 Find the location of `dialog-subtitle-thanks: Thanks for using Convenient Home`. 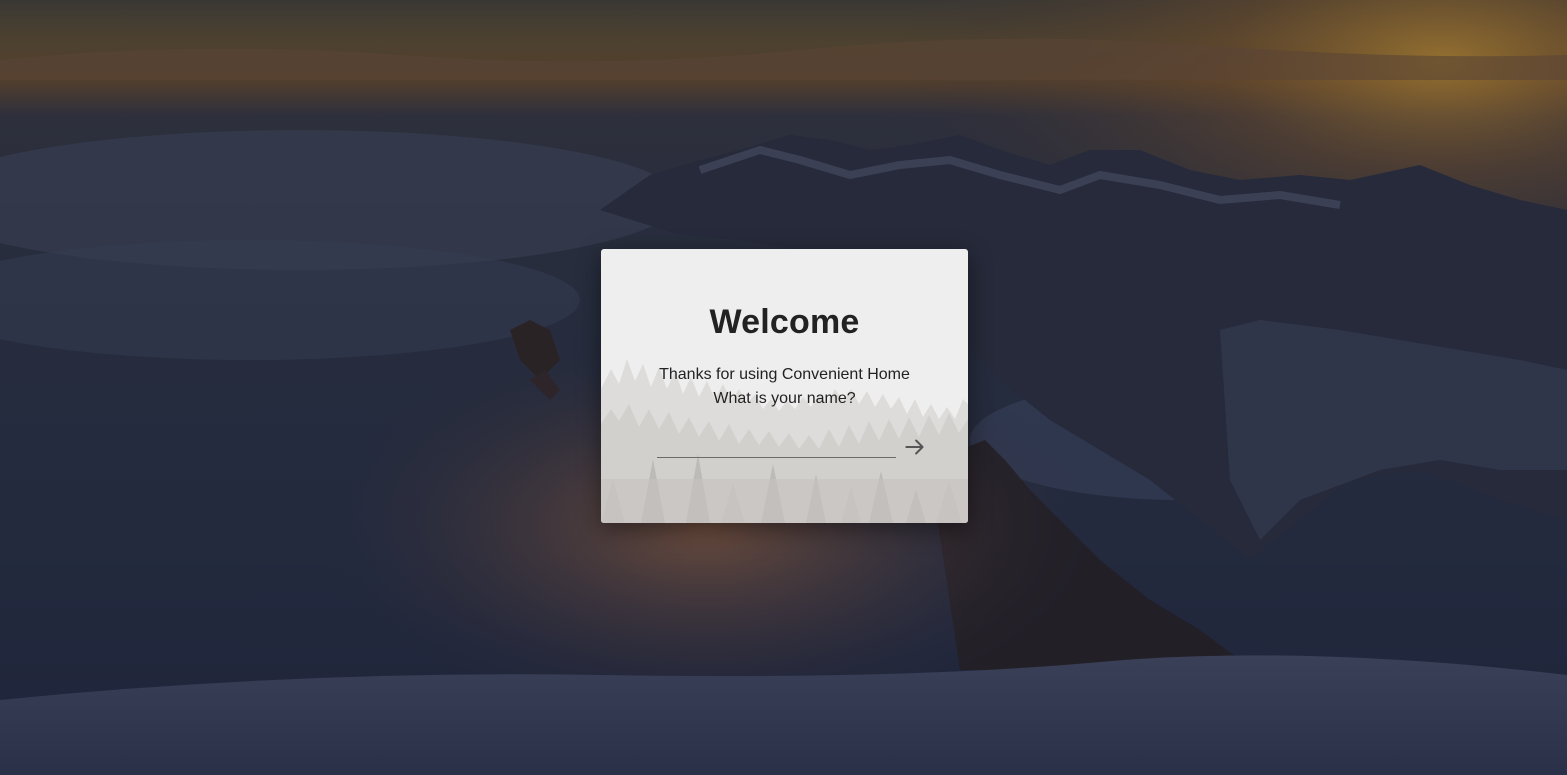

dialog-subtitle-thanks: Thanks for using Convenient Home is located at coordinates (784, 374).